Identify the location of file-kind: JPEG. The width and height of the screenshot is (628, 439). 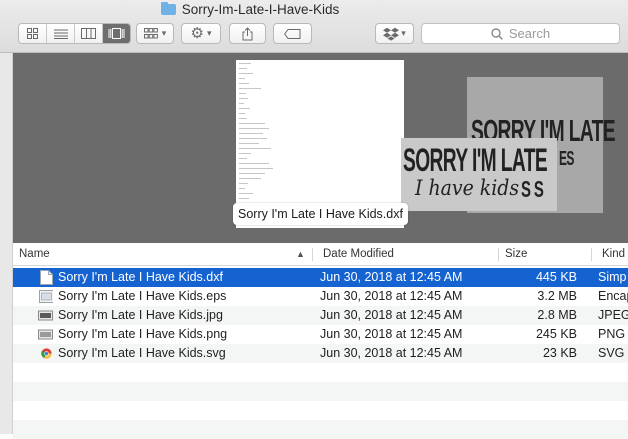
(613, 315).